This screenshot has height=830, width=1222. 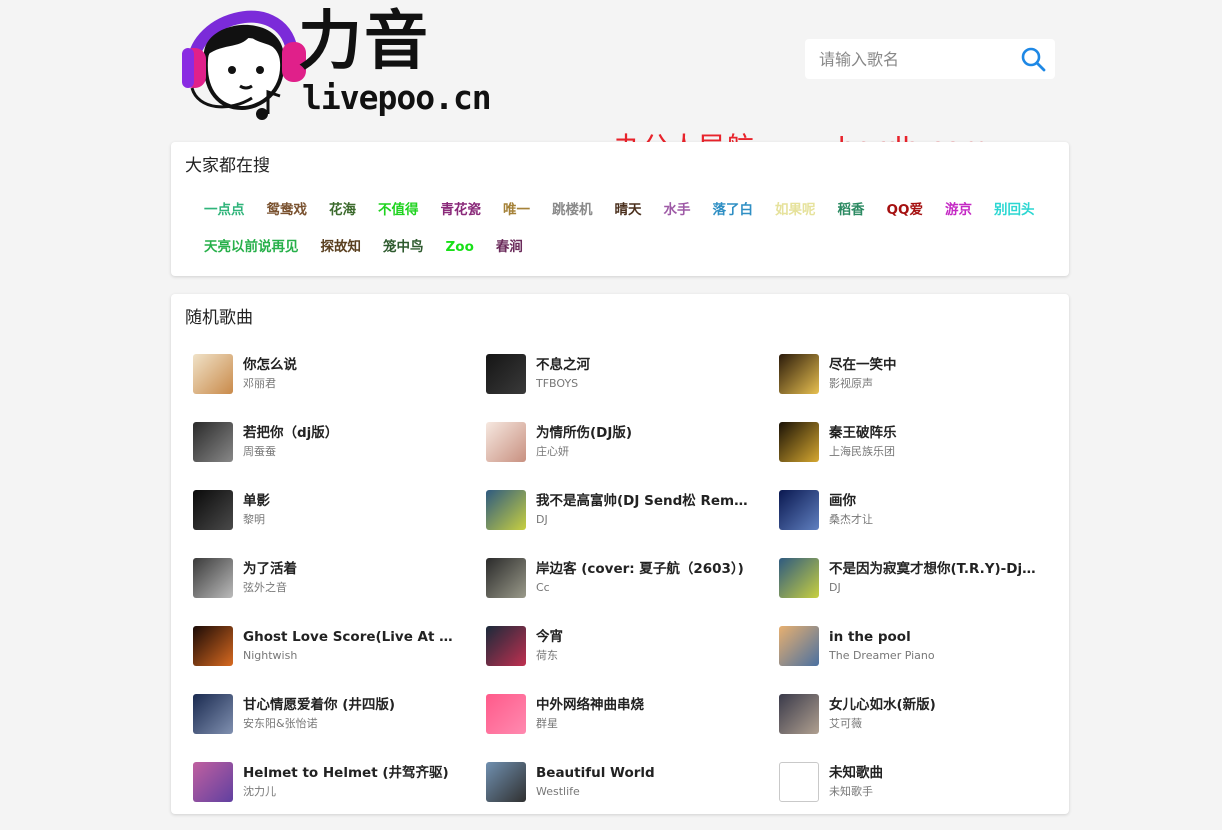 What do you see at coordinates (349, 713) in the screenshot?
I see `song-meta: 甘心情愿爱着你 (井四版) 安东阳&张怡诺` at bounding box center [349, 713].